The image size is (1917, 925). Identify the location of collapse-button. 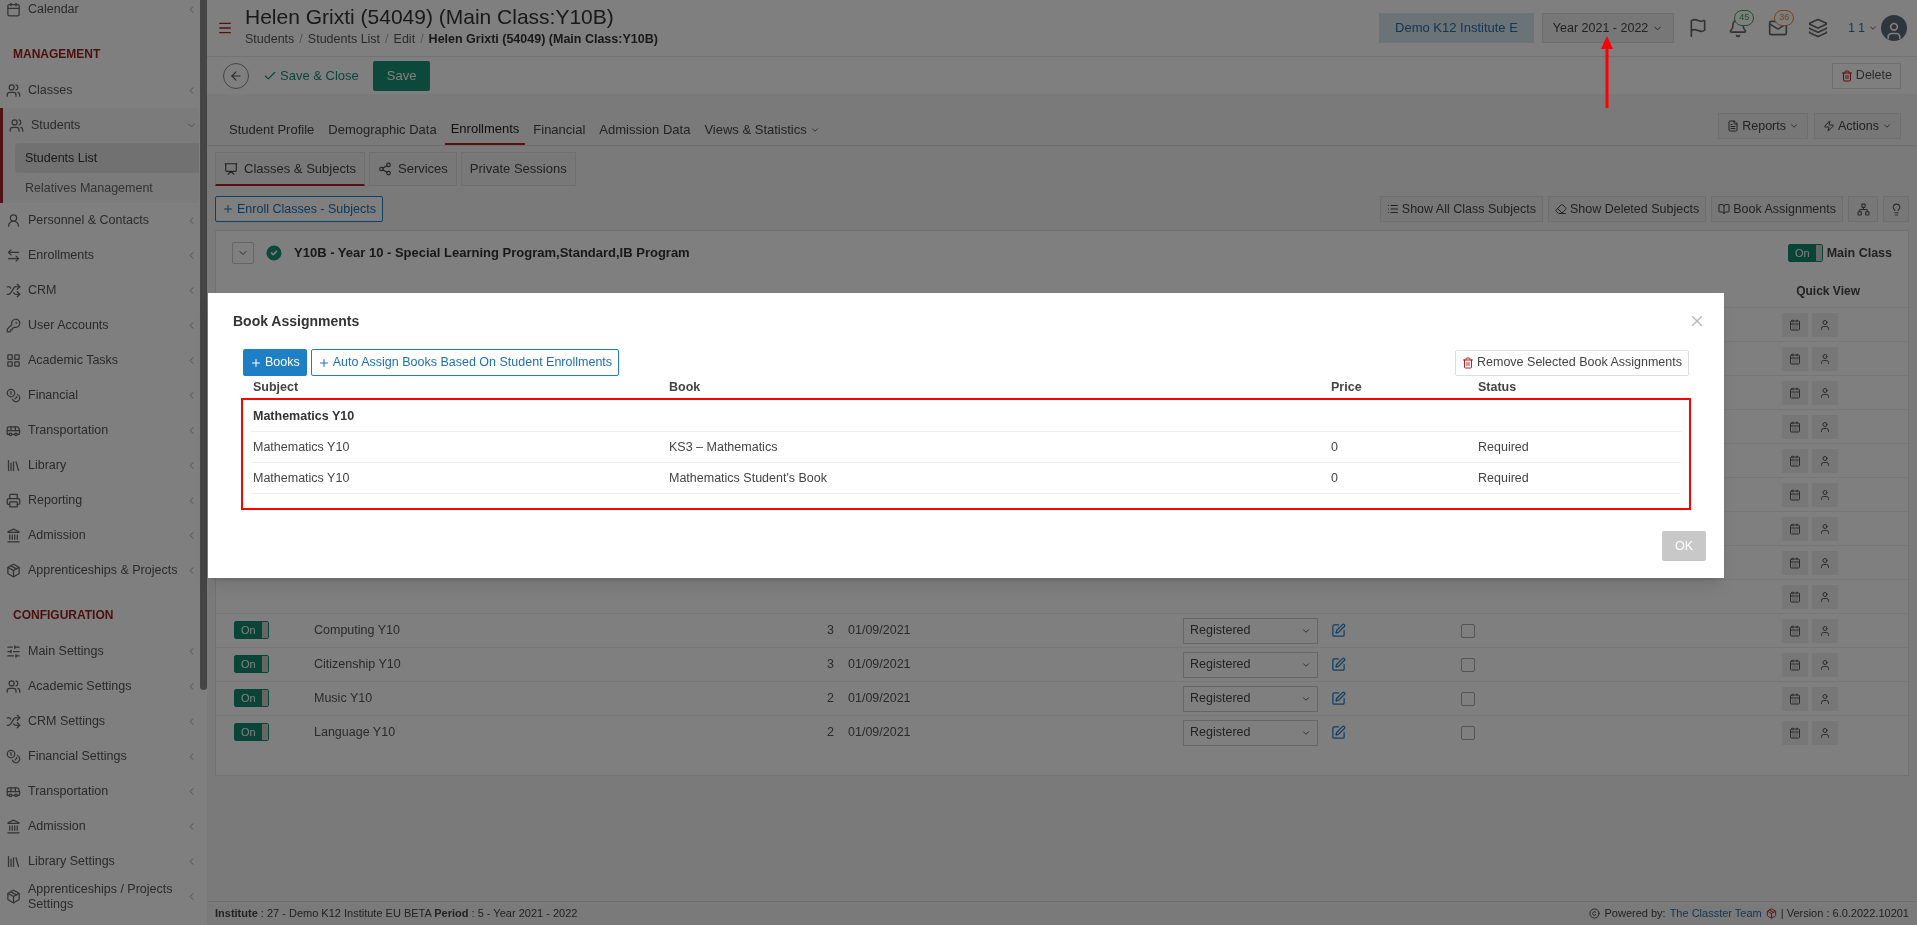
(243, 253).